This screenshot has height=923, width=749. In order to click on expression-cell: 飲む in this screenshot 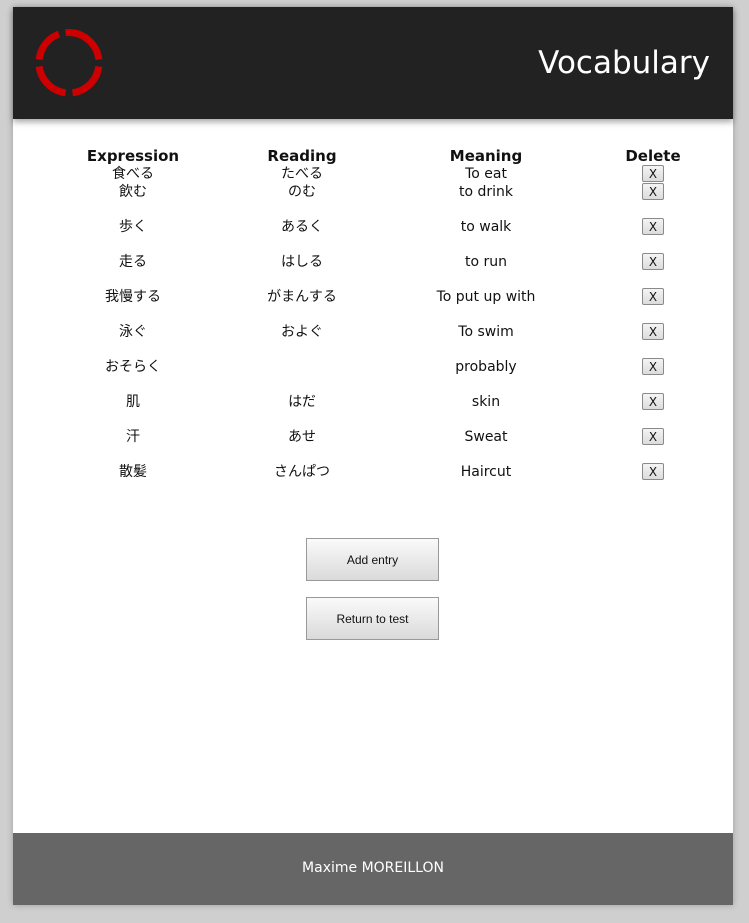, I will do `click(133, 192)`.